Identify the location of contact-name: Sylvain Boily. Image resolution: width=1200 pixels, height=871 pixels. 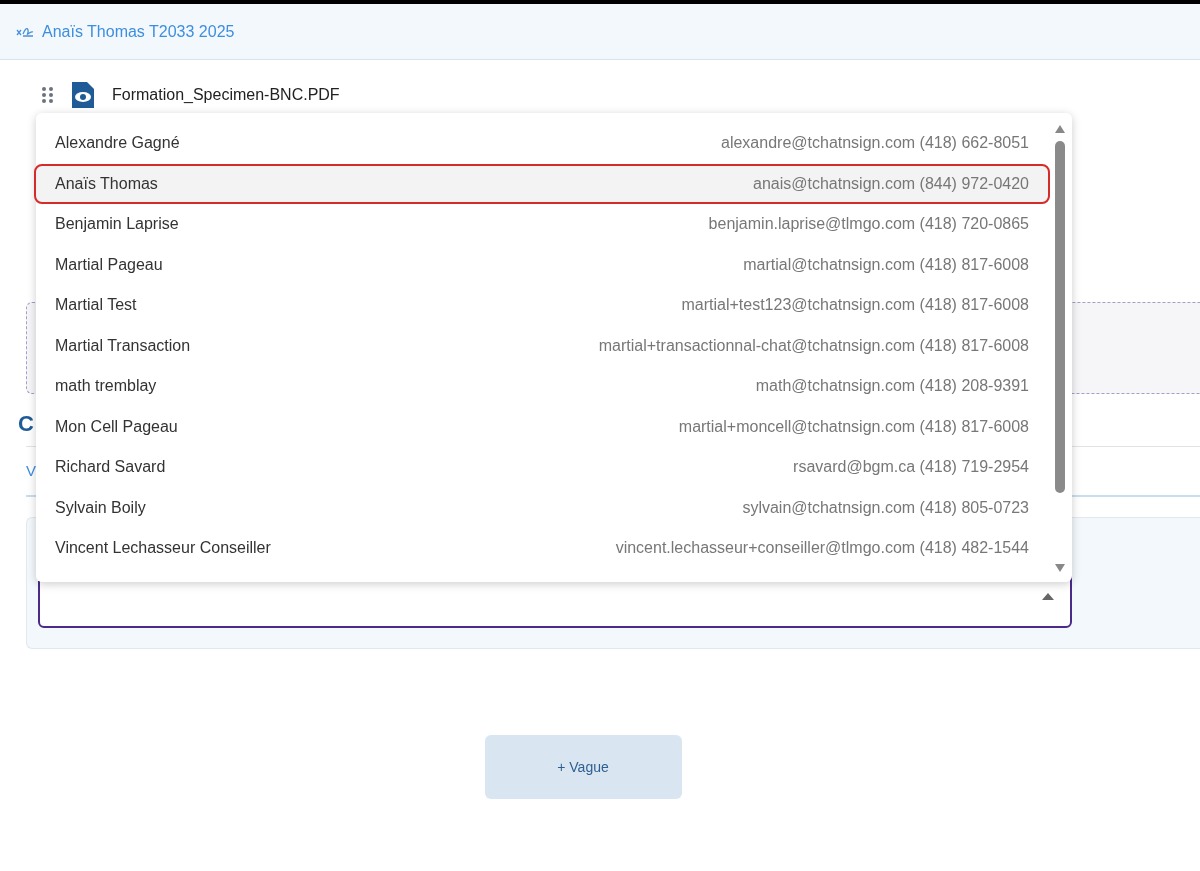
(100, 507).